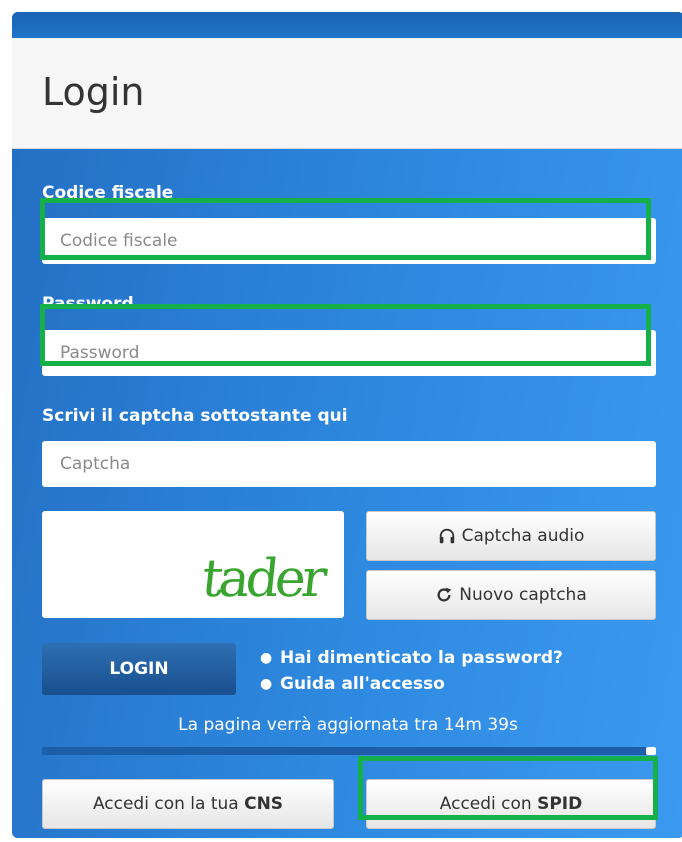  Describe the element at coordinates (362, 684) in the screenshot. I see `guide-link: Guida all'accesso` at that location.